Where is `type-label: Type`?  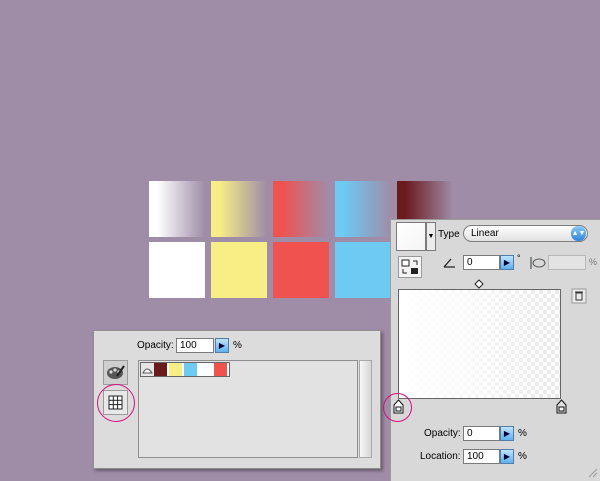 type-label: Type is located at coordinates (449, 234).